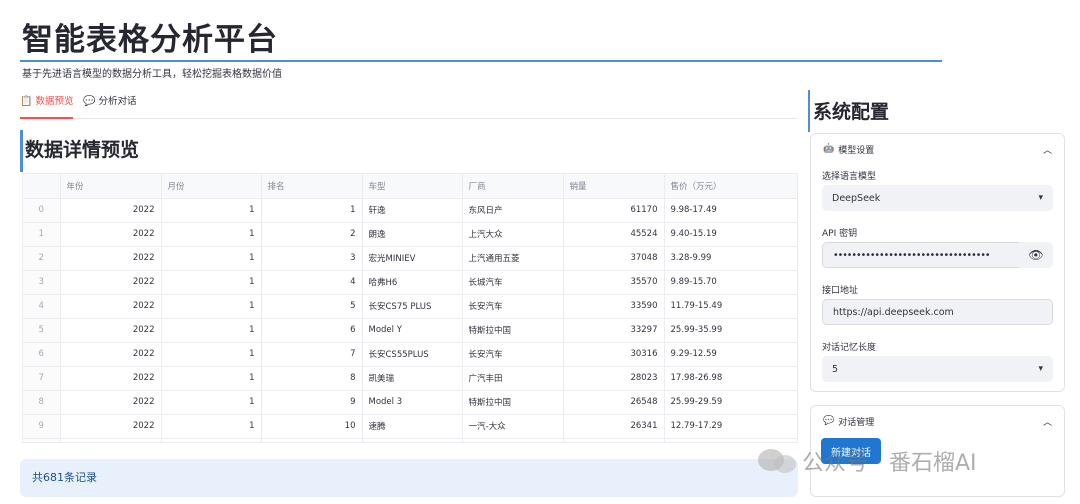 The width and height of the screenshot is (1080, 504). What do you see at coordinates (937, 421) in the screenshot?
I see `chat-management-header: 💬 对话管理 ︿` at bounding box center [937, 421].